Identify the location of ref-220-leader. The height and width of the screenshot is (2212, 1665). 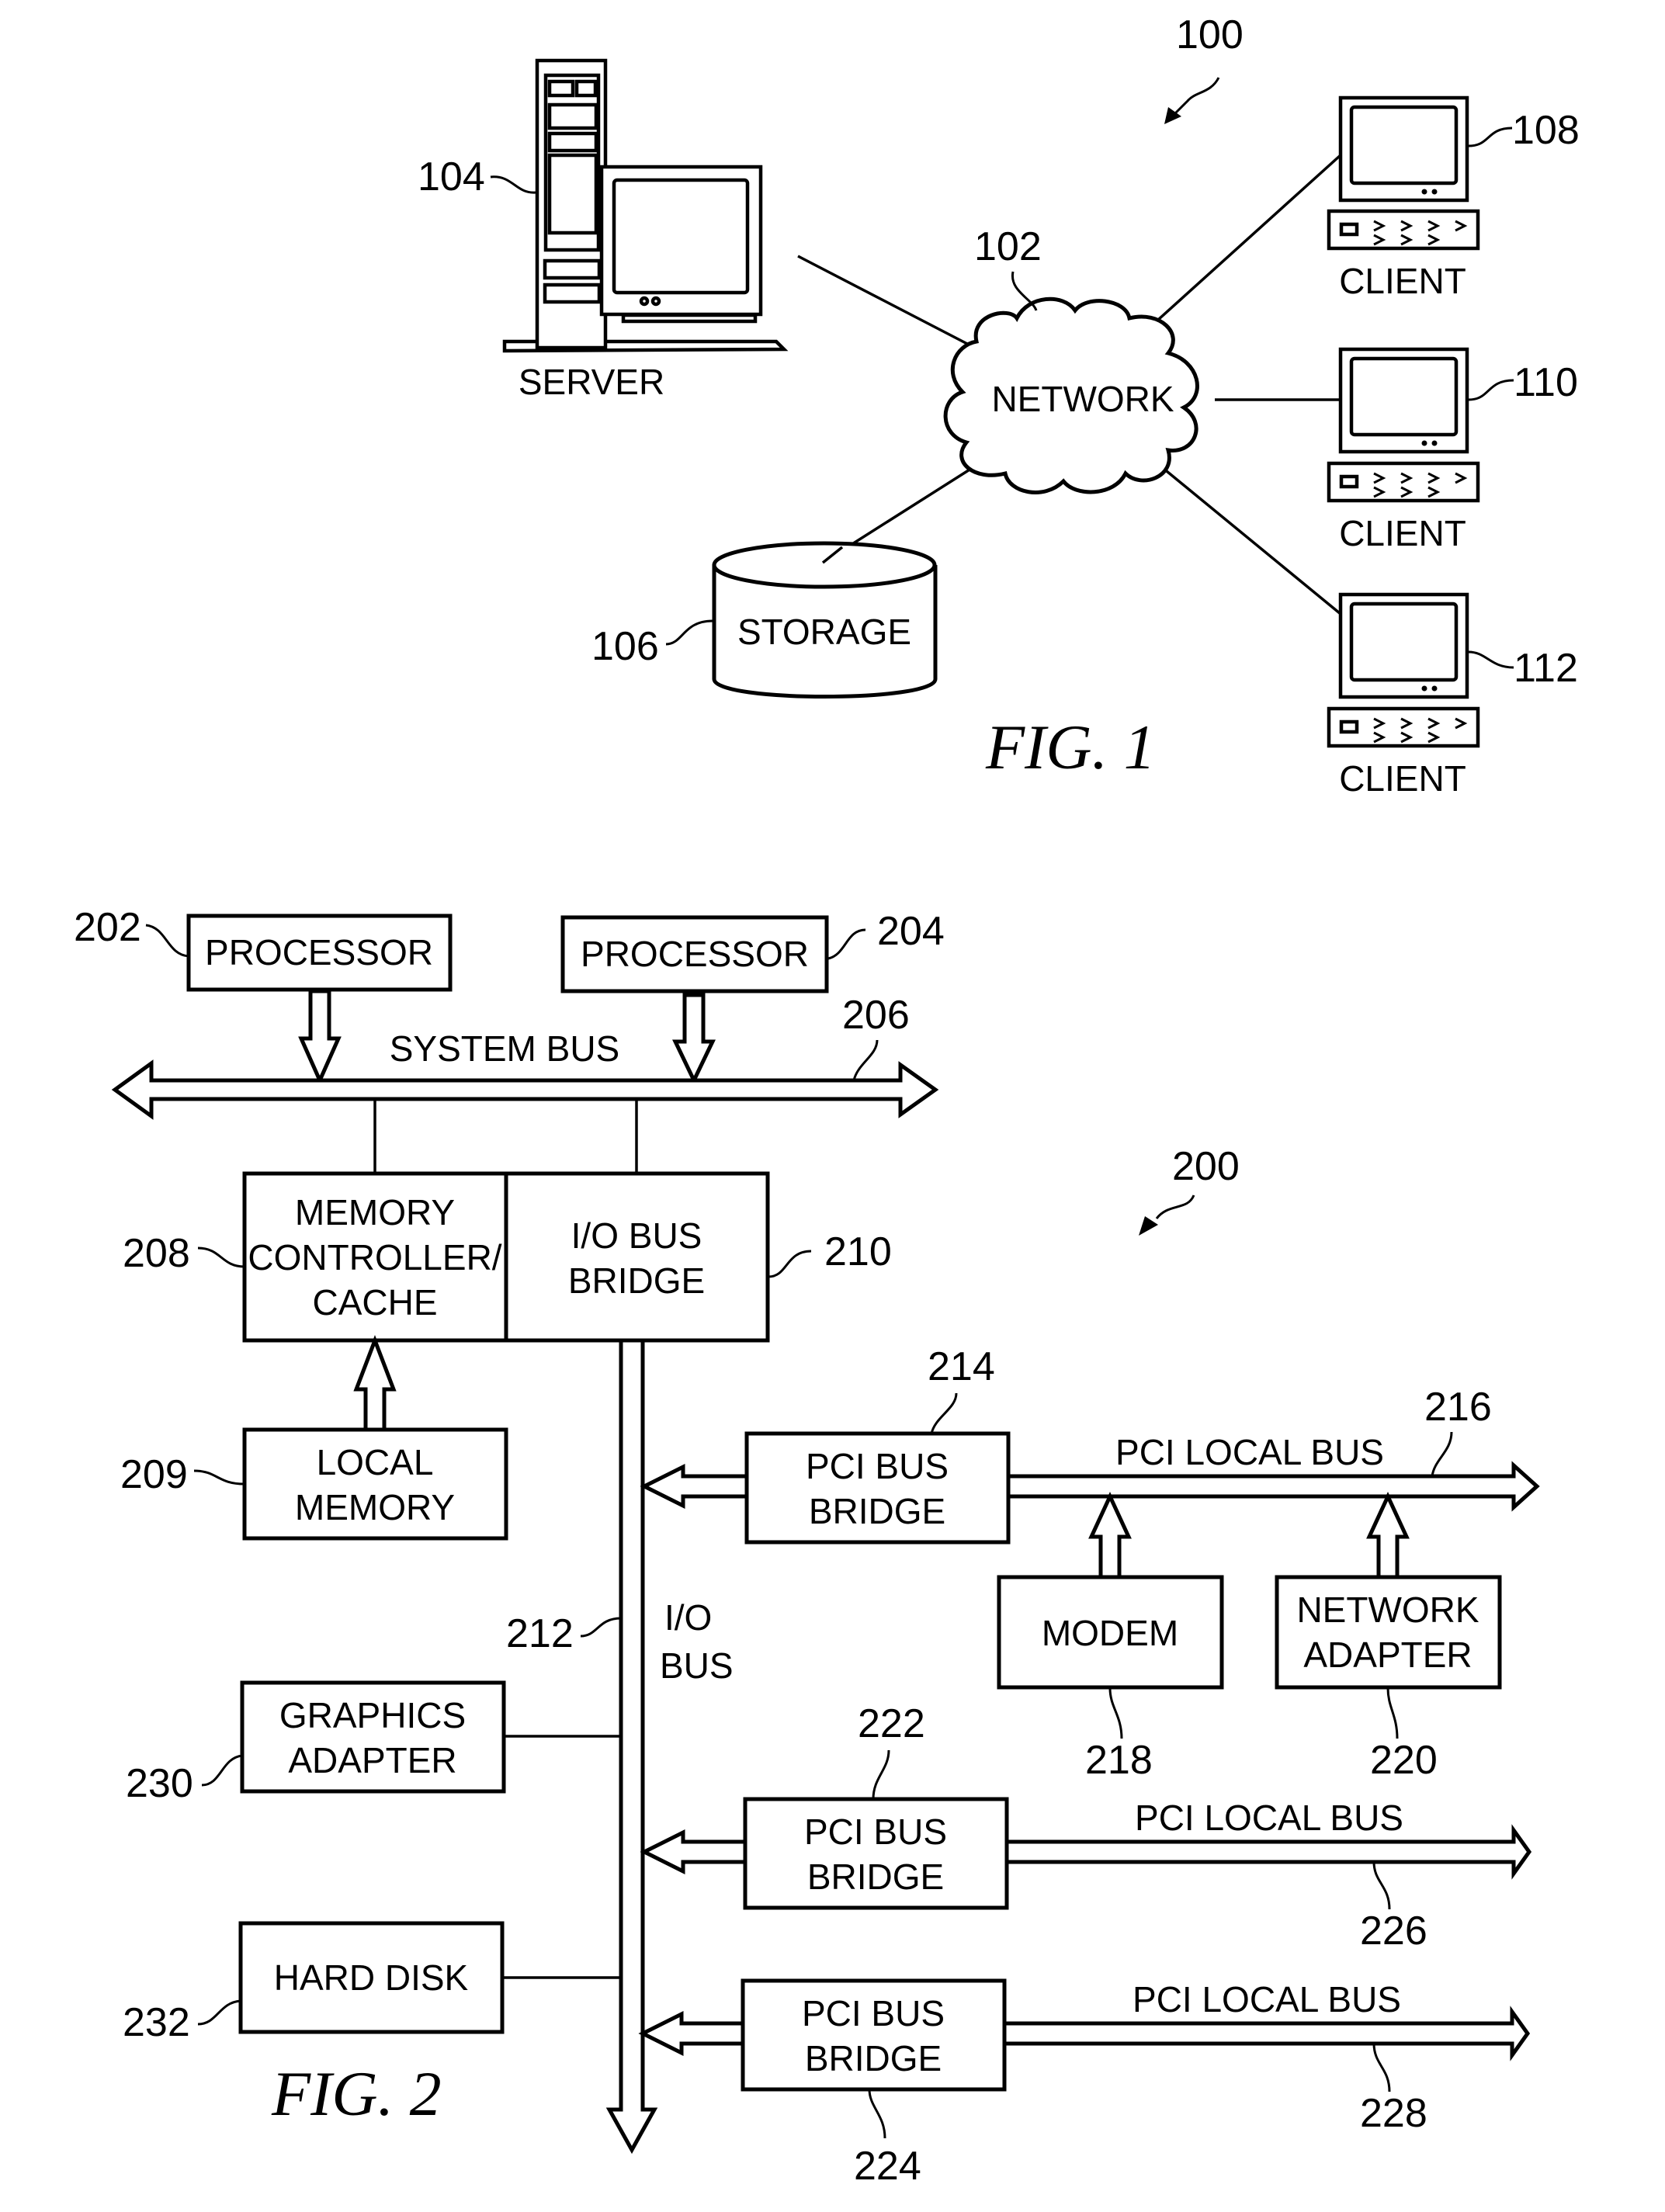
(1392, 1713).